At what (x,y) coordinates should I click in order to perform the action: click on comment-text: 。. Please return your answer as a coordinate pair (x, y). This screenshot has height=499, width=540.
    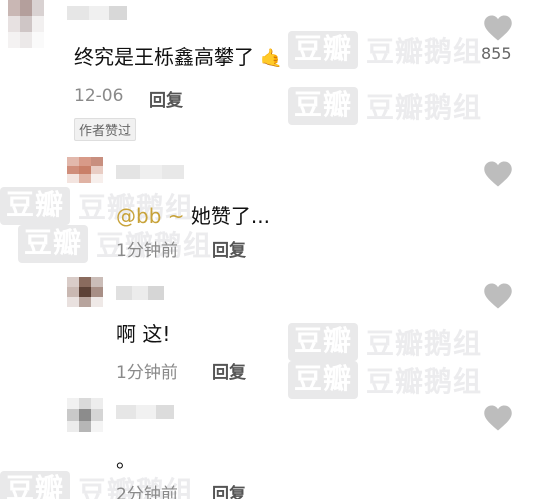
    Looking at the image, I should click on (126, 460).